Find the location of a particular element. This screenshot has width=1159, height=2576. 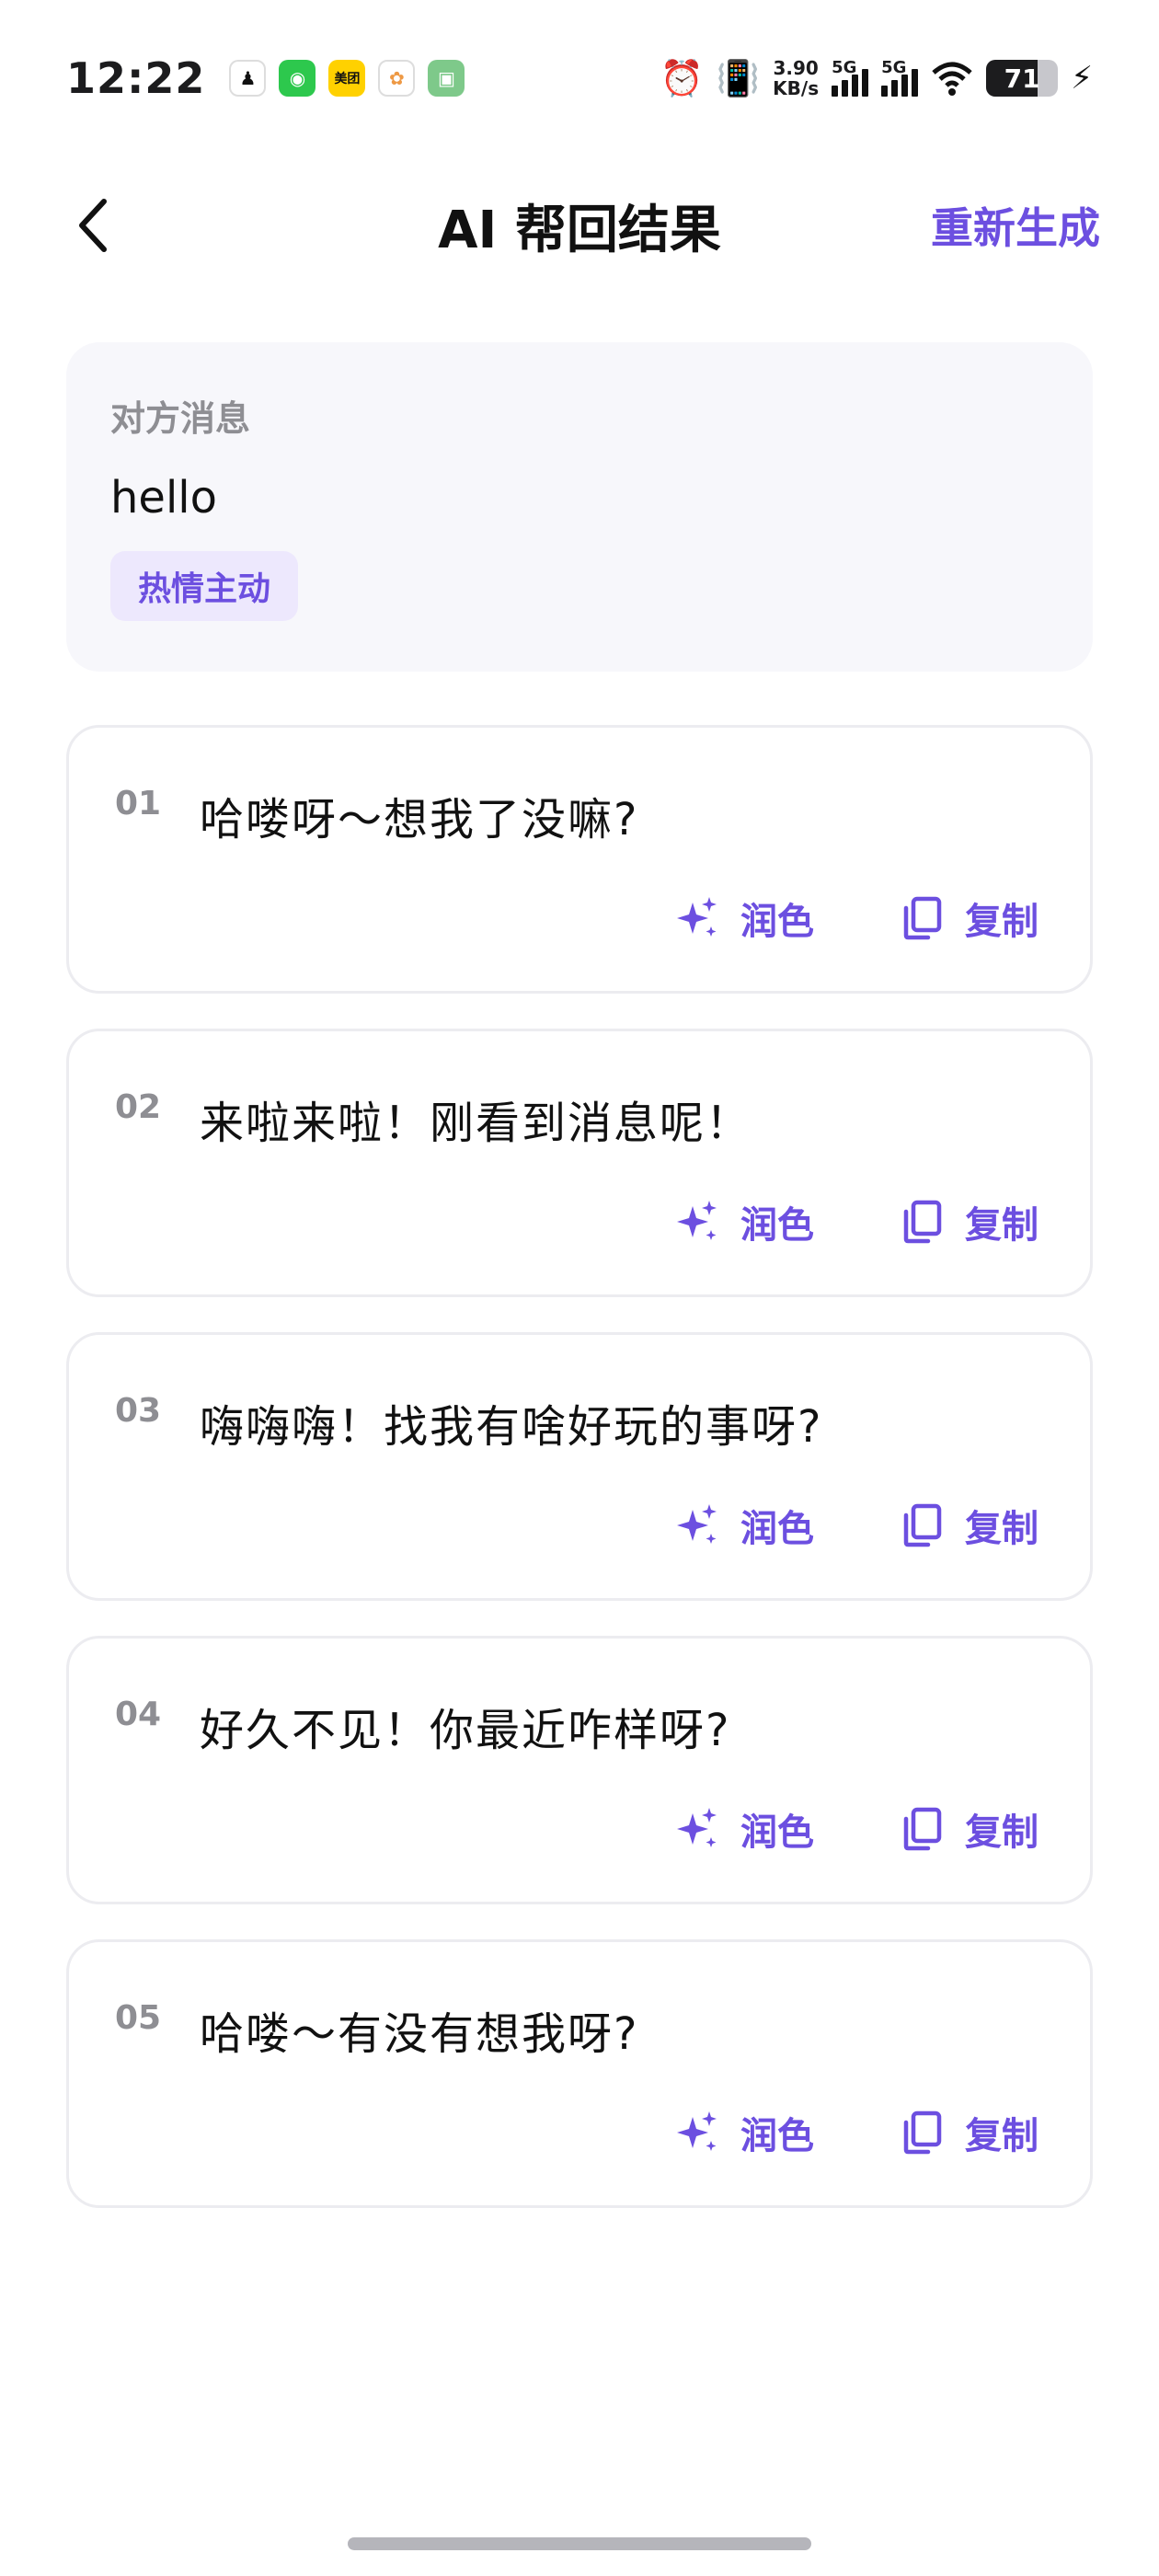

net-speed-value: 3.90 is located at coordinates (796, 68).